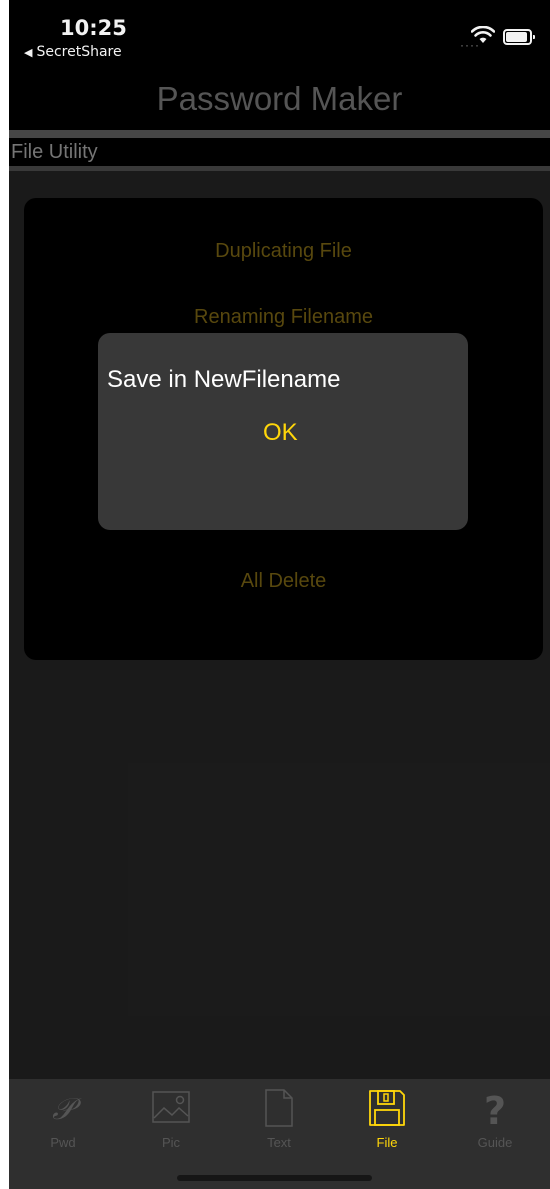 The image size is (550, 1189). I want to click on tab-label: Pwd, so click(63, 1142).